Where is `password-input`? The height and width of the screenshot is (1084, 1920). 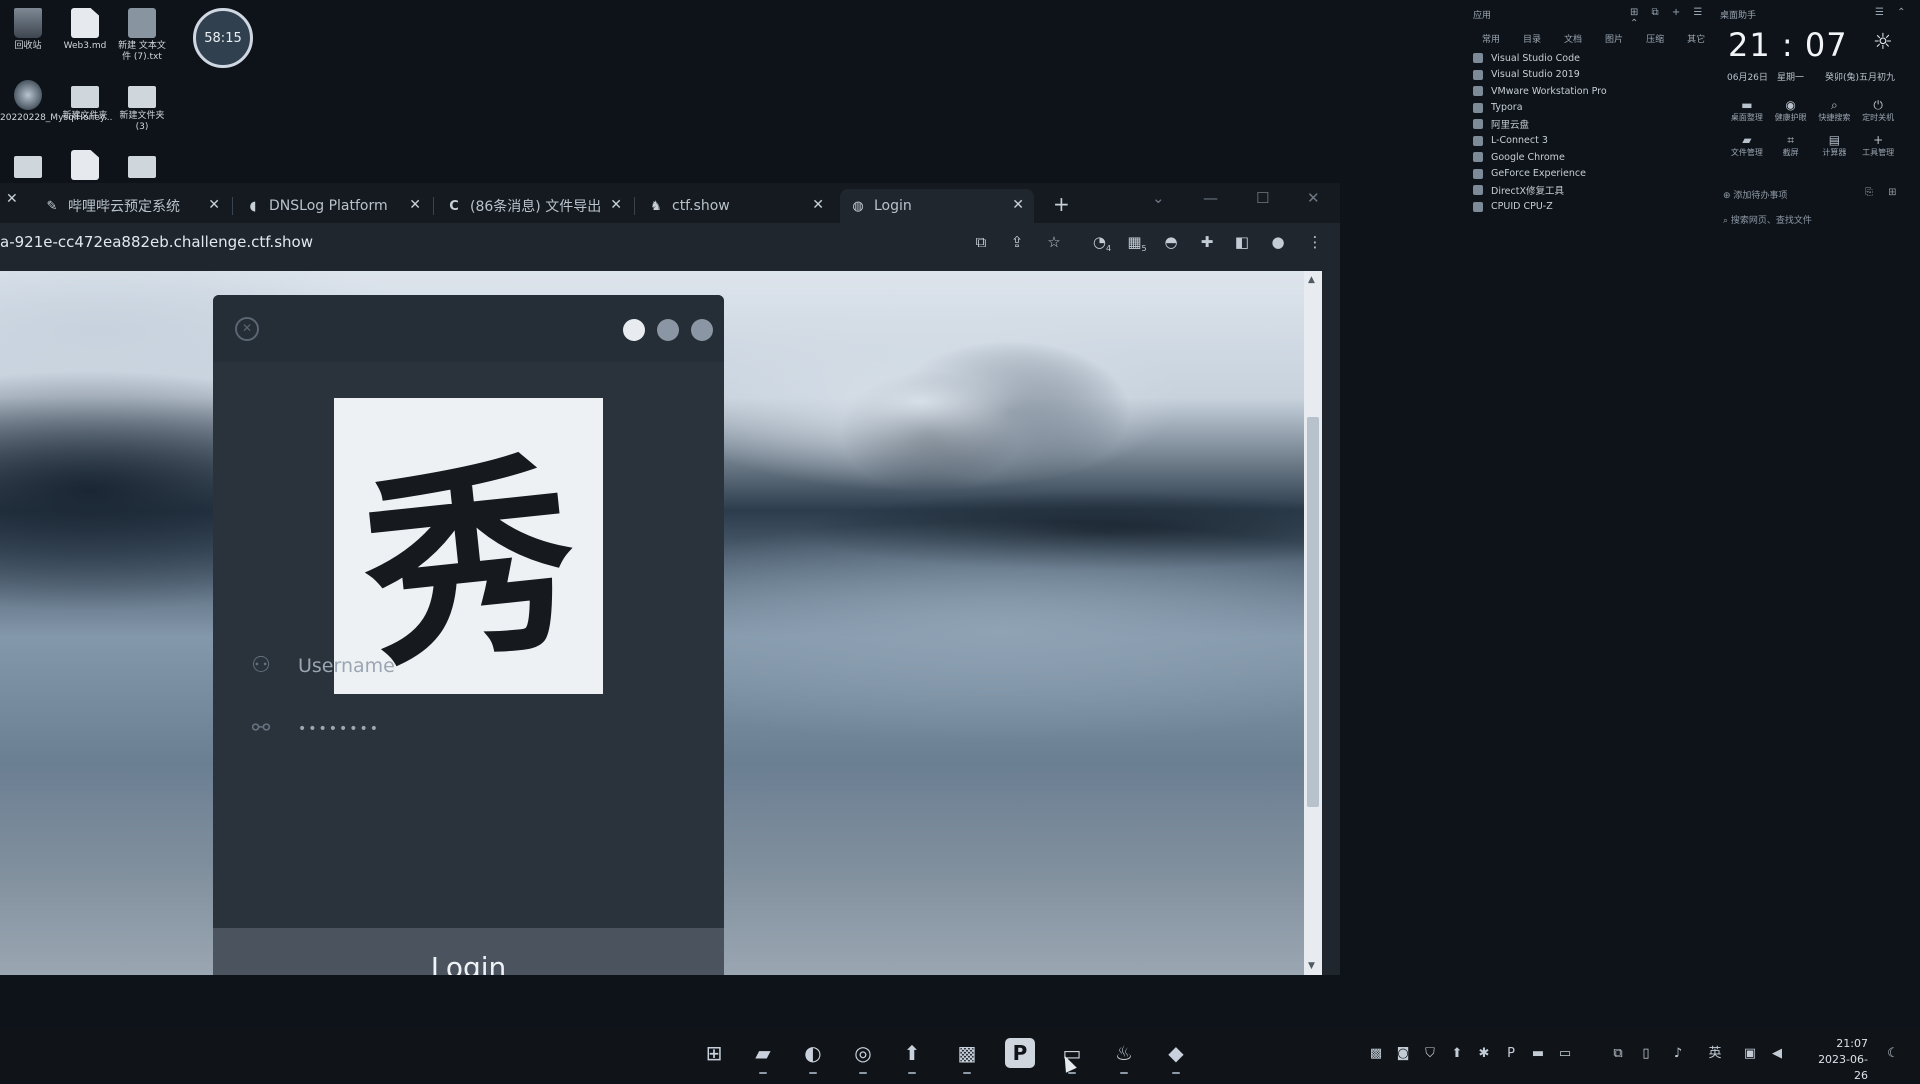
password-input is located at coordinates (478, 729).